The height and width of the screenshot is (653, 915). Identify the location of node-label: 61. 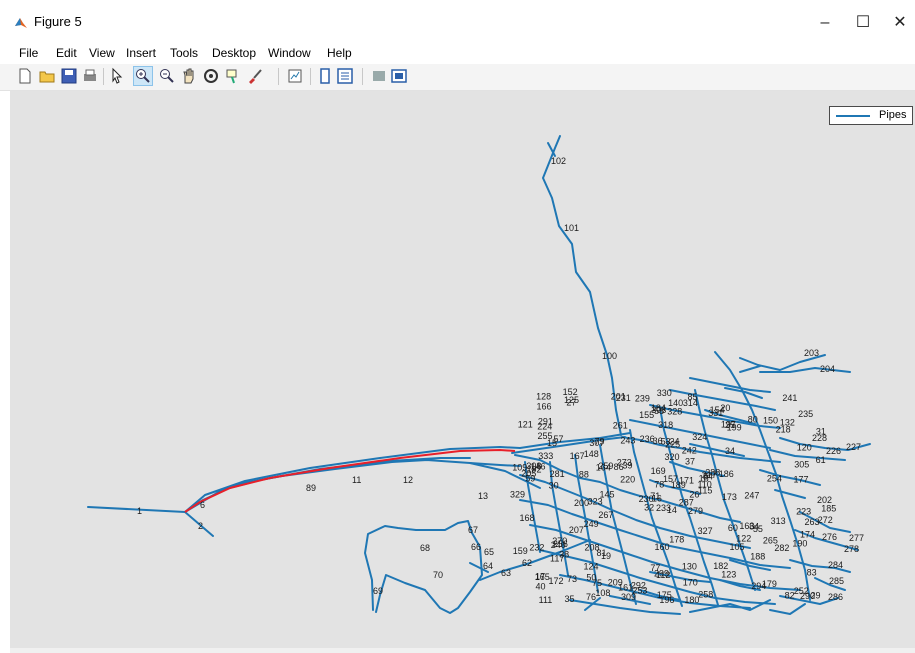
(821, 460).